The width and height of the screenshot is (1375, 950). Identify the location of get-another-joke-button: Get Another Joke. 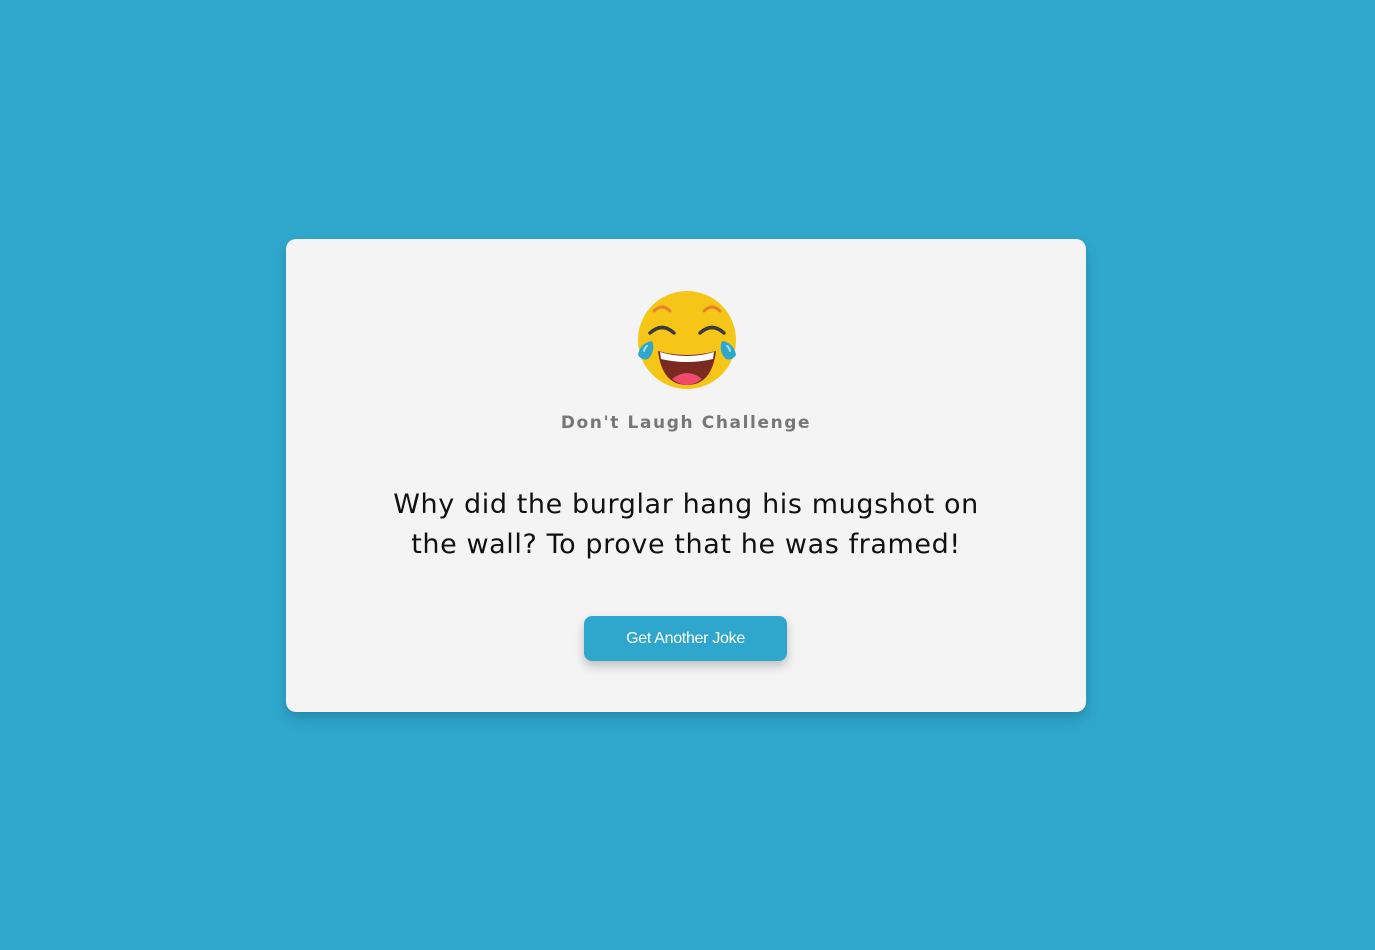
(685, 638).